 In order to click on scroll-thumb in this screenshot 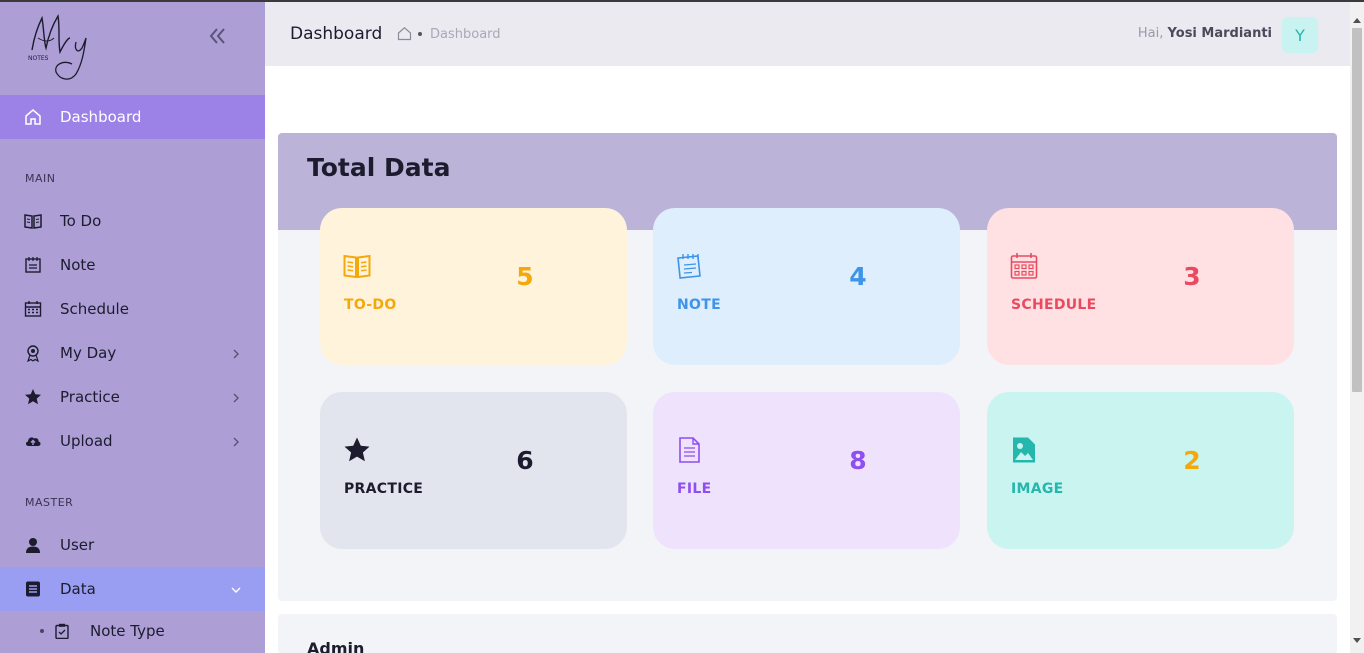, I will do `click(1357, 210)`.